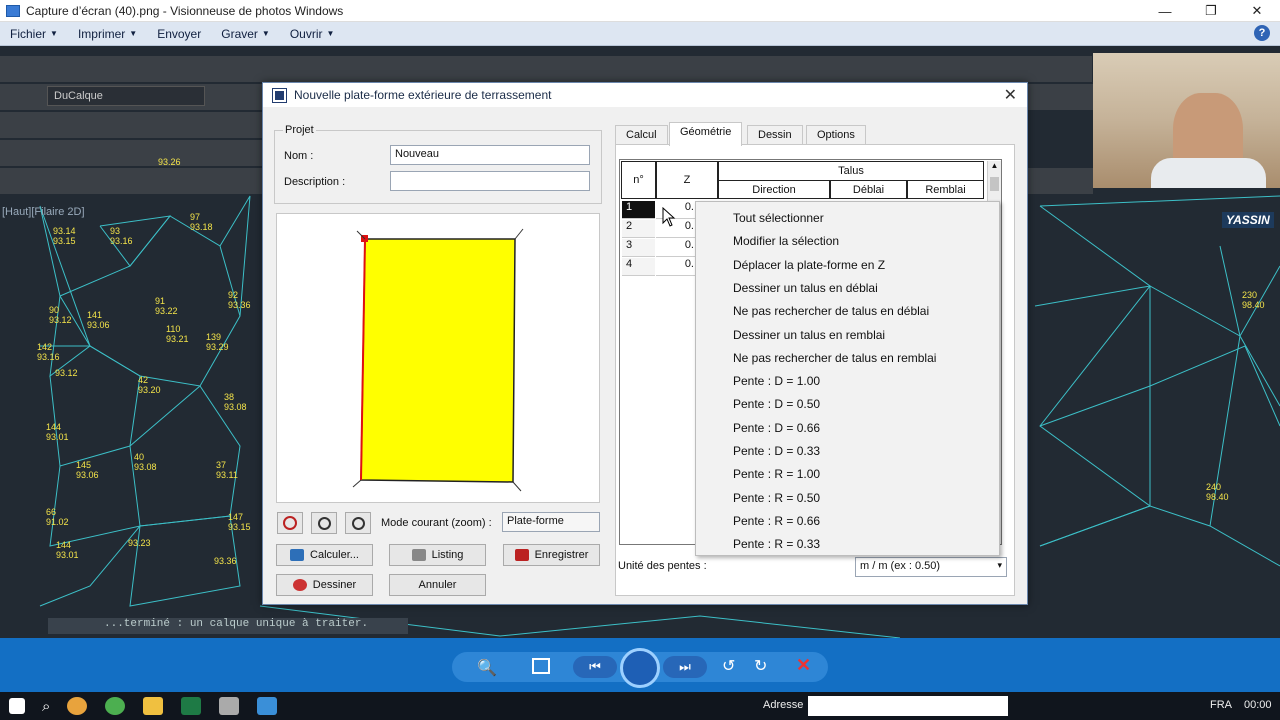  I want to click on draw-icon, so click(299, 585).